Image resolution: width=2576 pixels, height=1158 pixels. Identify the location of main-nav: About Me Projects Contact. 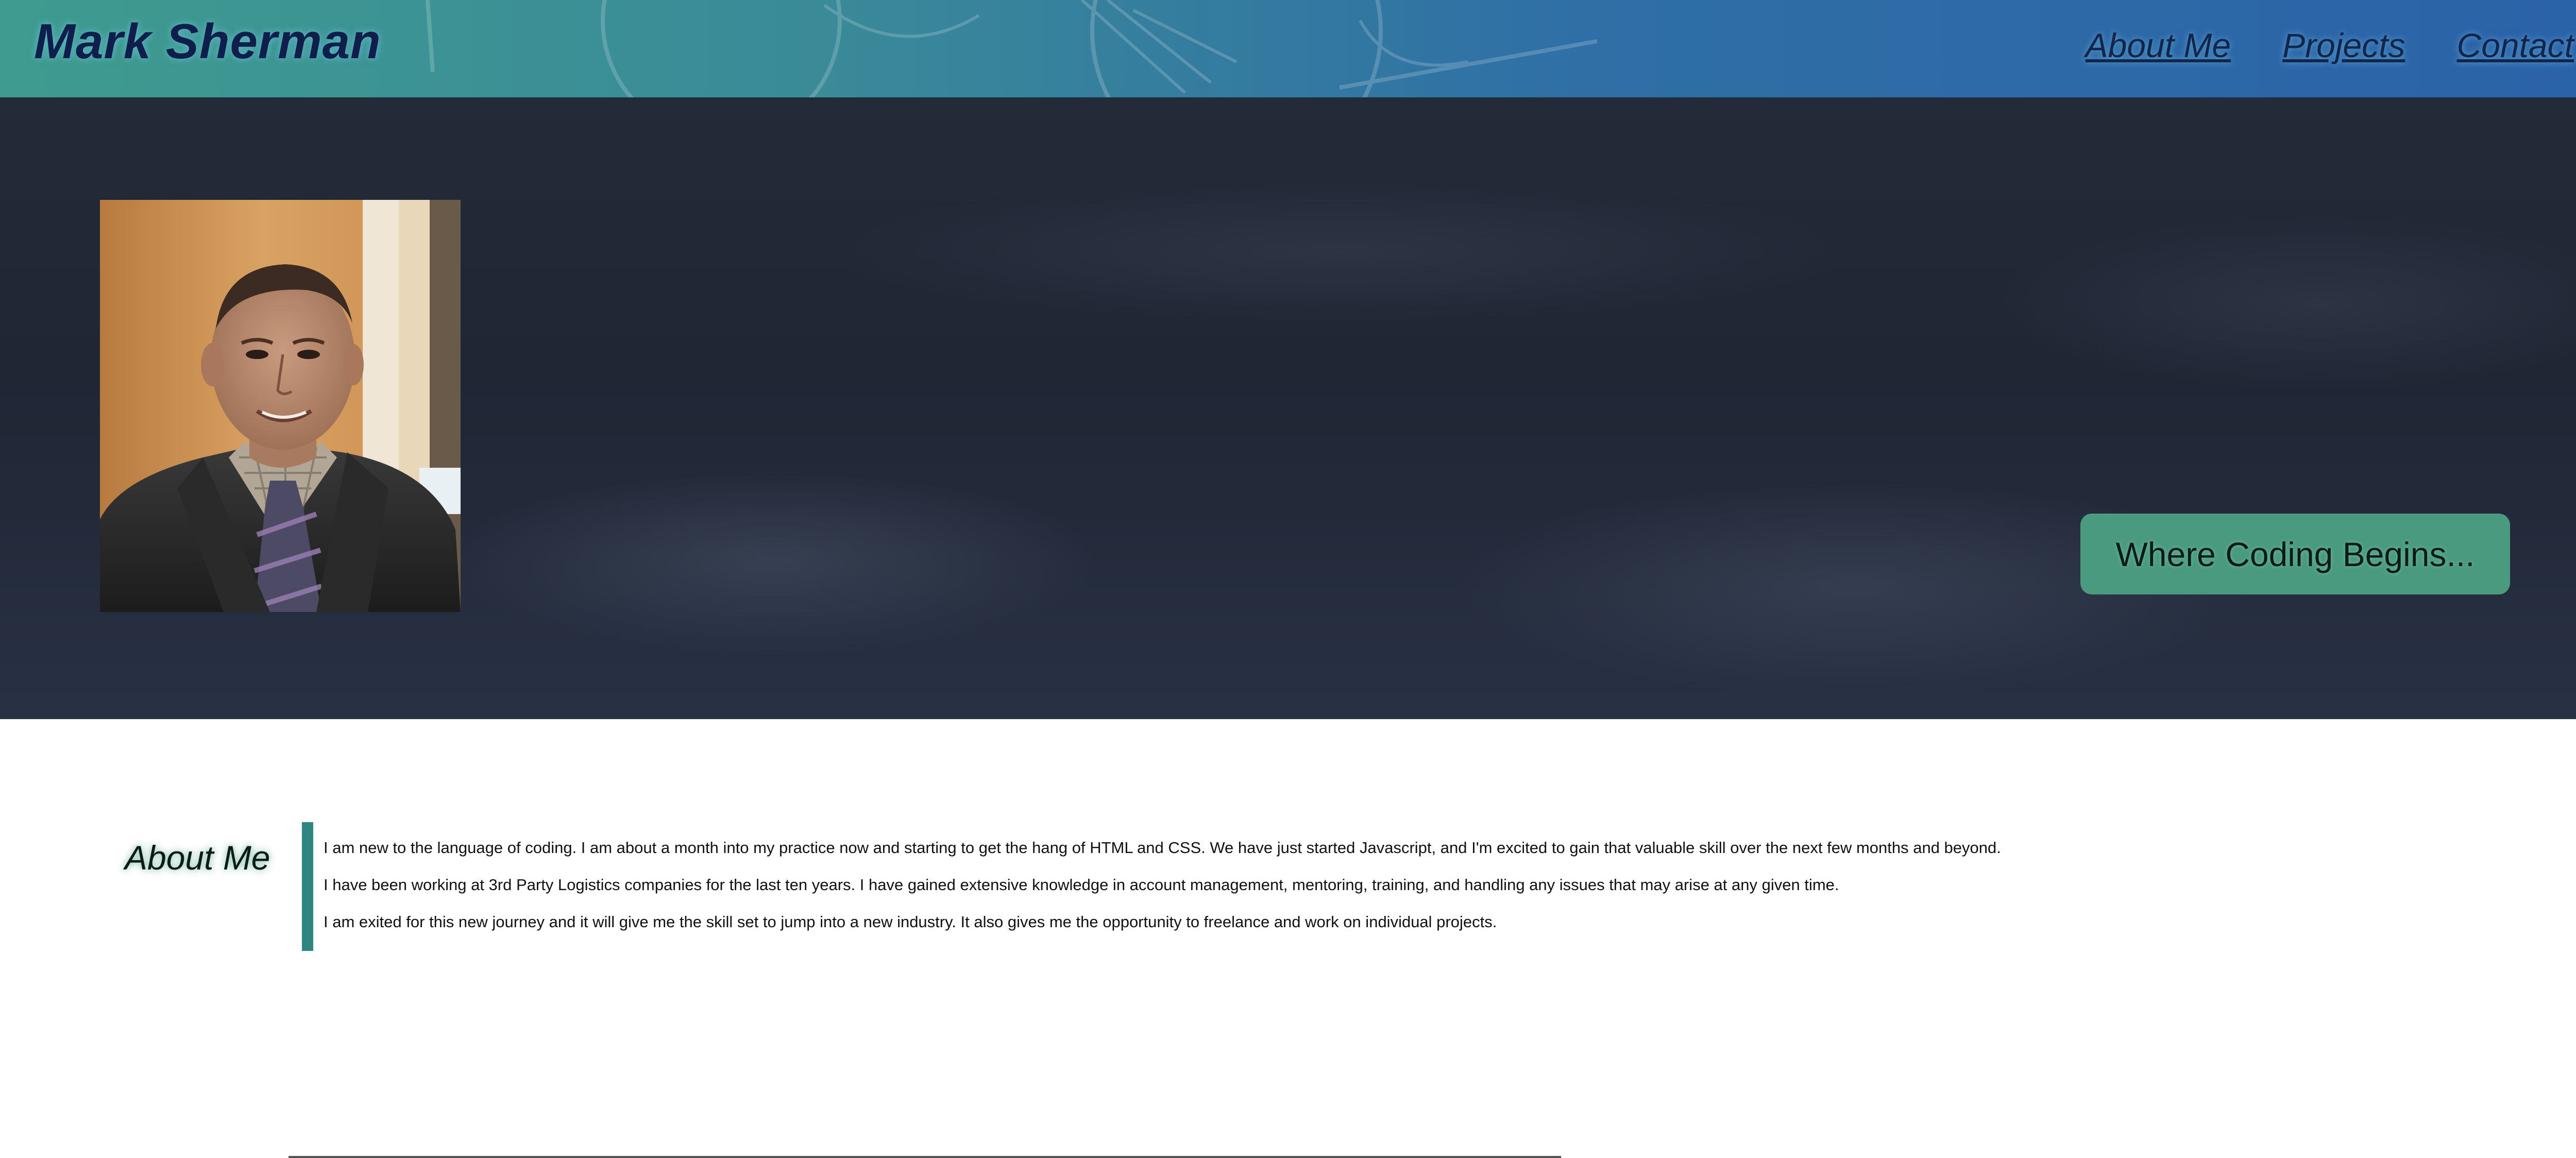
(2330, 45).